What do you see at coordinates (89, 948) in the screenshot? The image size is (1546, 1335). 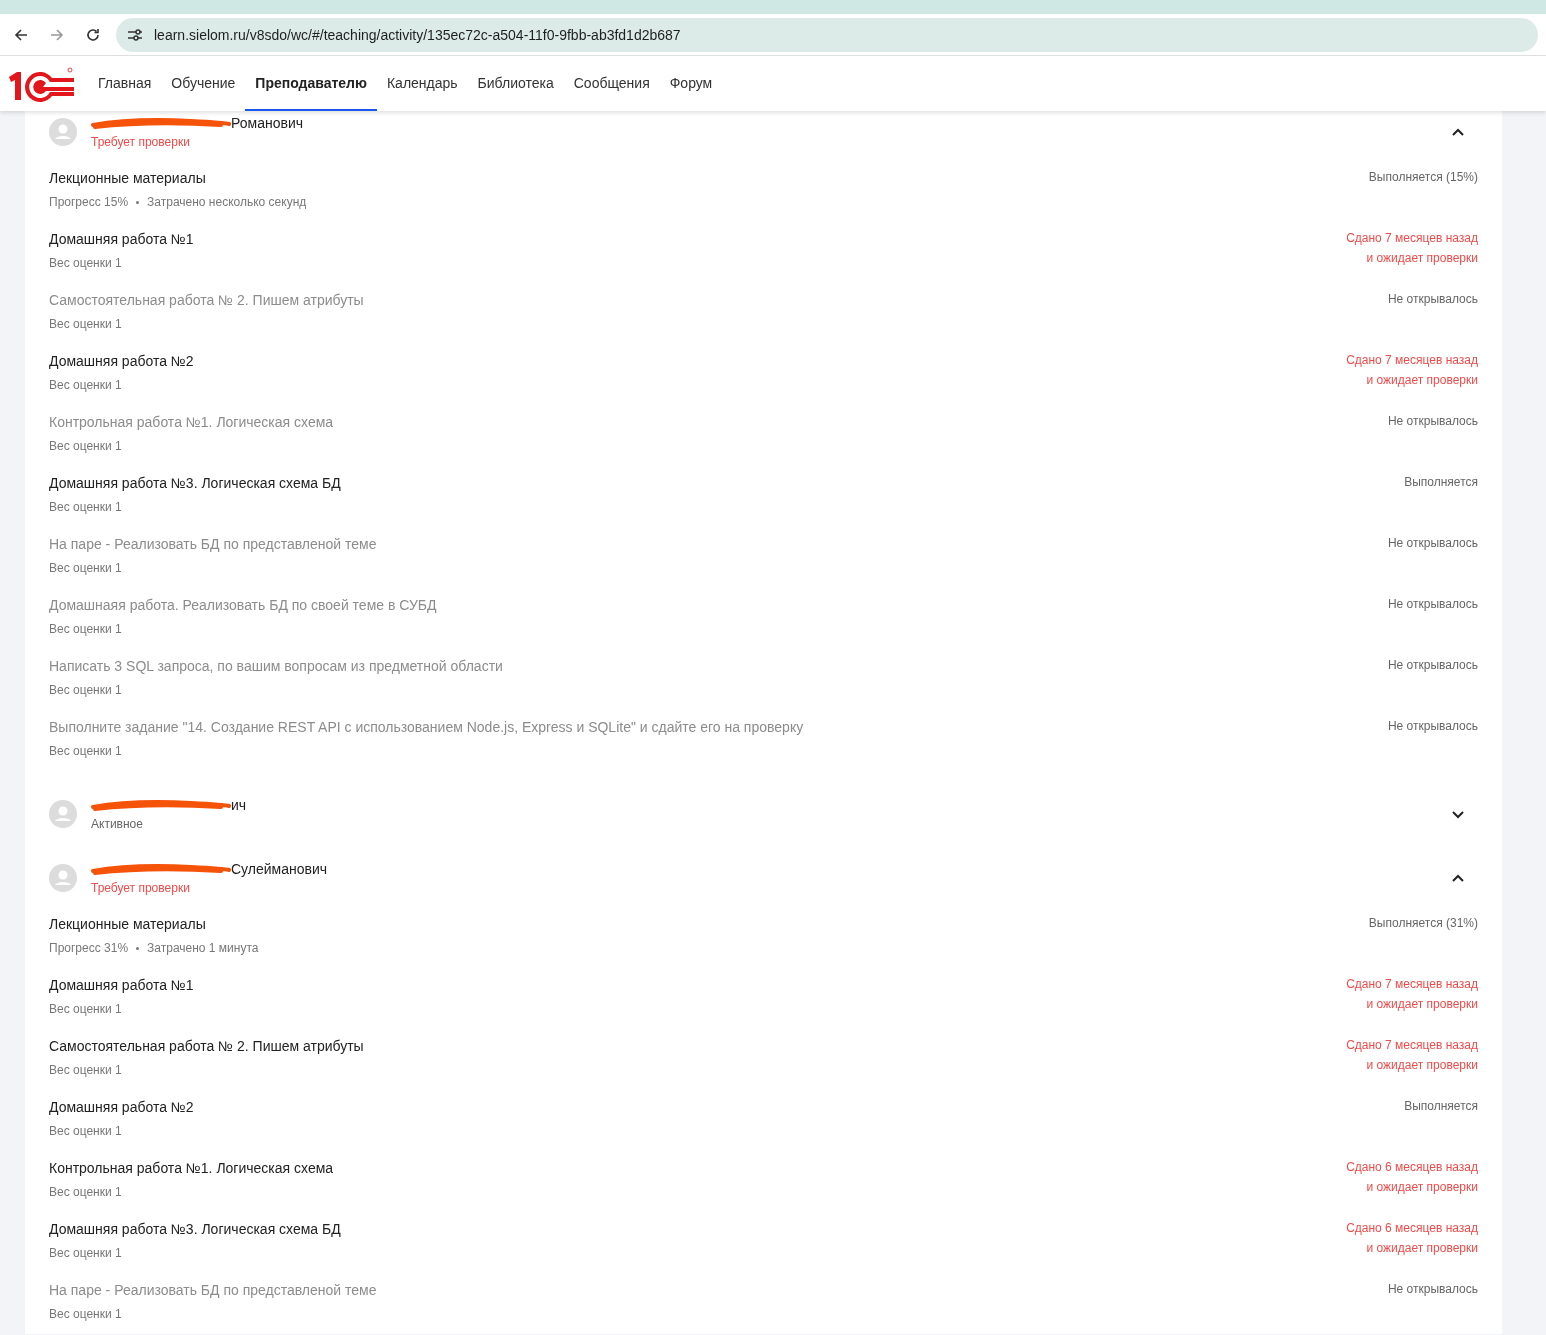 I see `activity-meta: Прогресс 31%` at bounding box center [89, 948].